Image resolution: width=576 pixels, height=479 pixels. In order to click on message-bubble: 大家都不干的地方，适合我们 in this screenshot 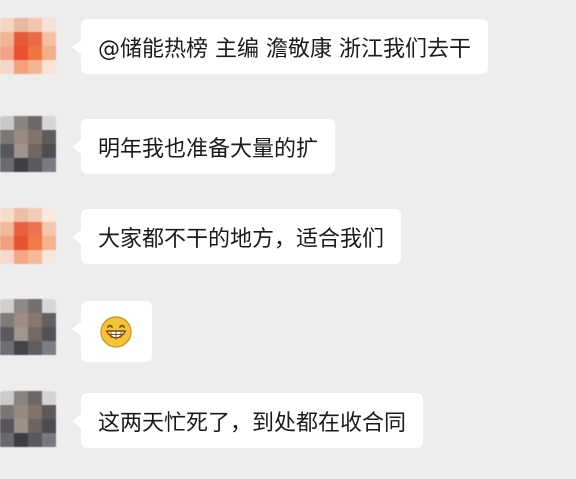, I will do `click(236, 236)`.